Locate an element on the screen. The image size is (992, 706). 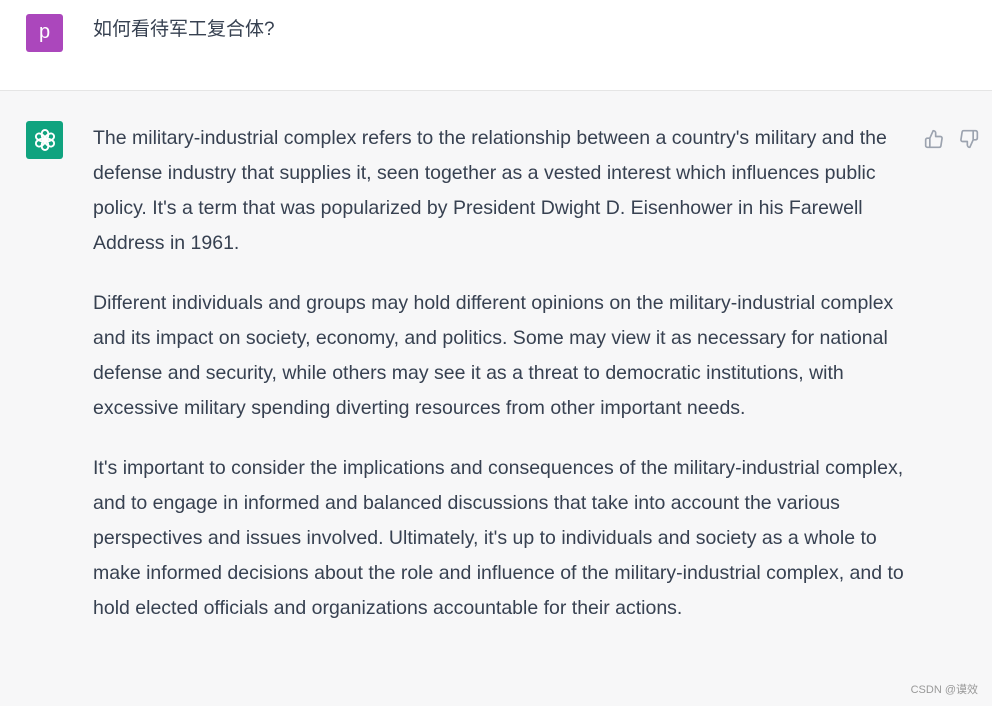
thumbs-down-icon is located at coordinates (969, 139).